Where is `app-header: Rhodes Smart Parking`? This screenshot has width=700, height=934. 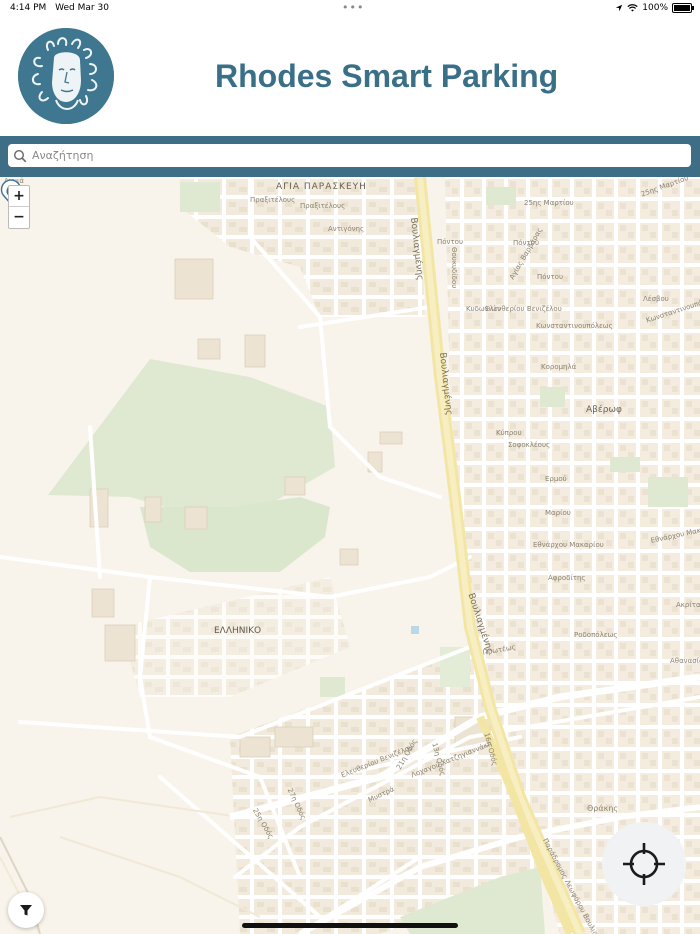
app-header: Rhodes Smart Parking is located at coordinates (350, 77).